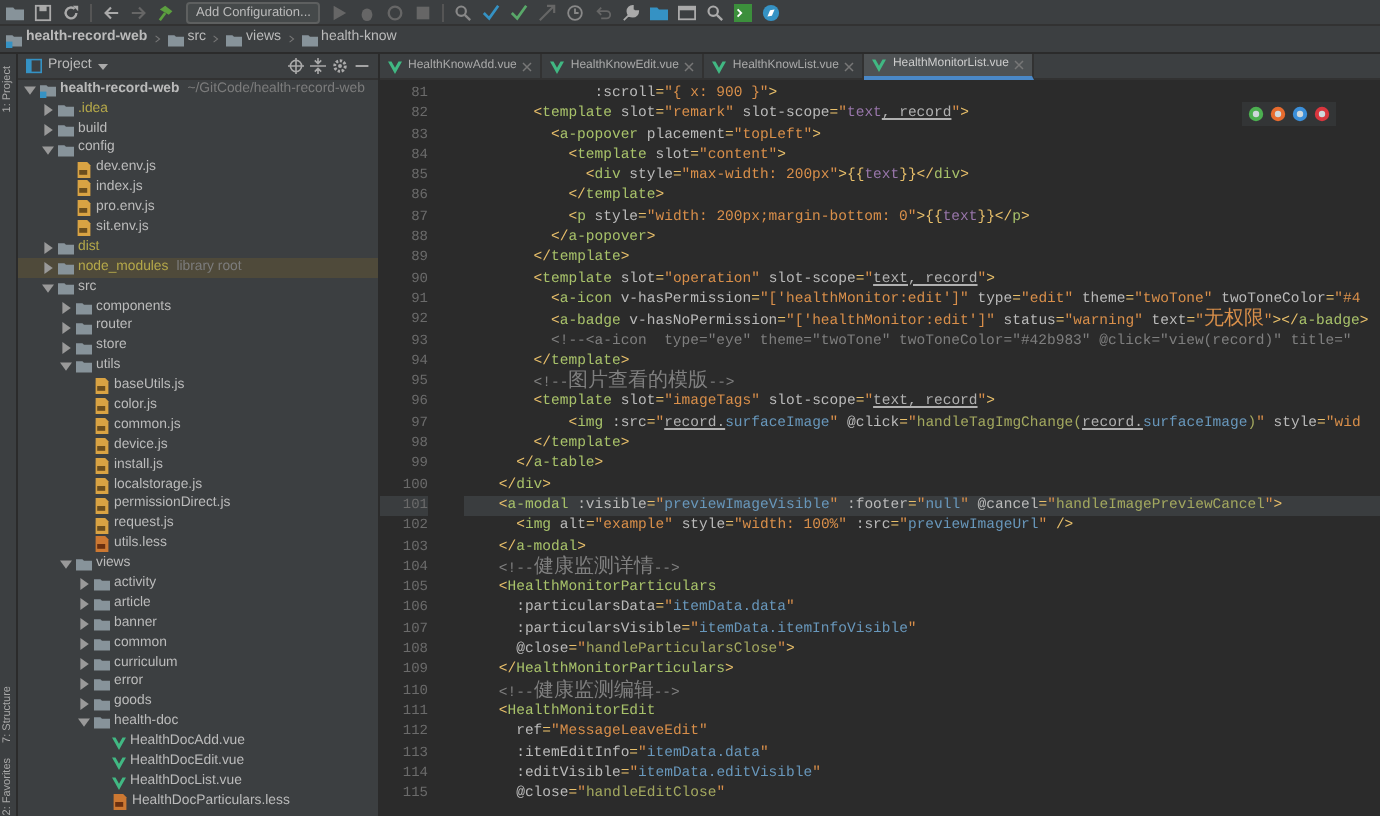  What do you see at coordinates (771, 12) in the screenshot?
I see `compass-icon` at bounding box center [771, 12].